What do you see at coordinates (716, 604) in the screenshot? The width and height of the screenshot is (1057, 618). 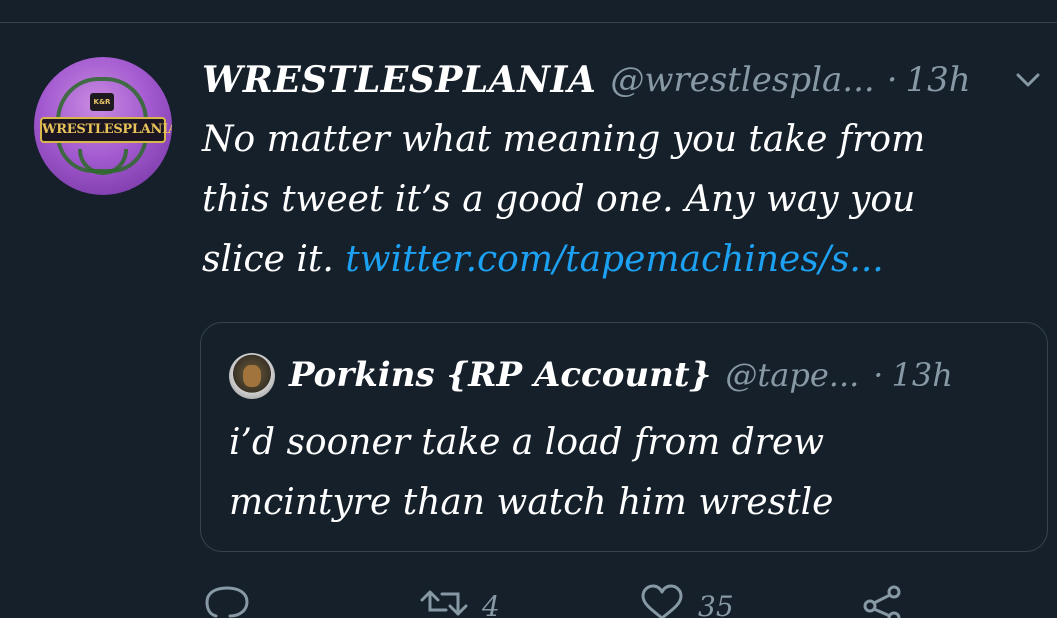 I see `like-count: 35` at bounding box center [716, 604].